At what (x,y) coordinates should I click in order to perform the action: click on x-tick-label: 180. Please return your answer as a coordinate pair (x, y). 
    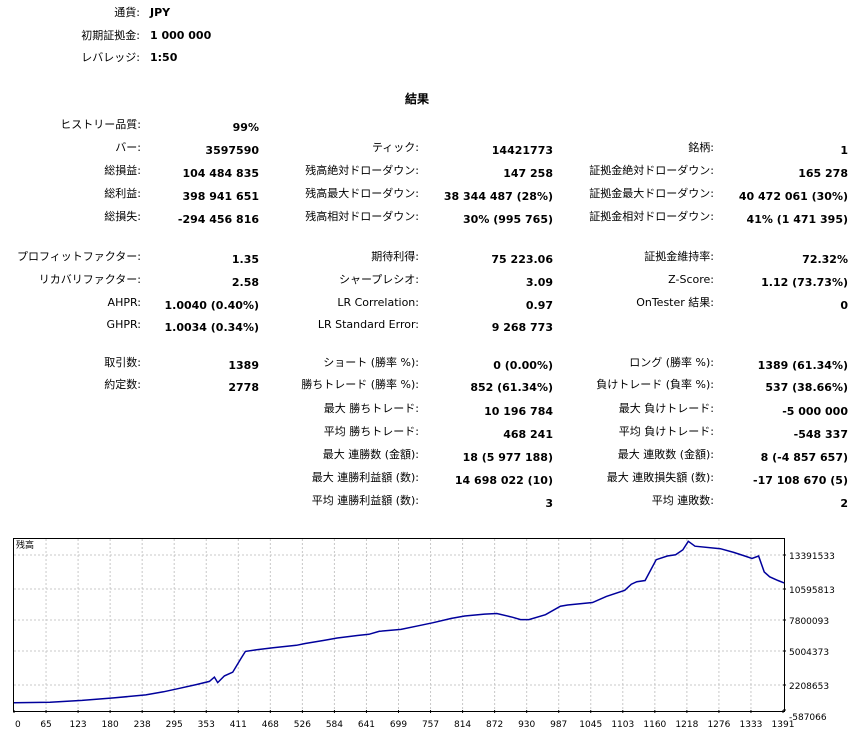
    Looking at the image, I should click on (110, 725).